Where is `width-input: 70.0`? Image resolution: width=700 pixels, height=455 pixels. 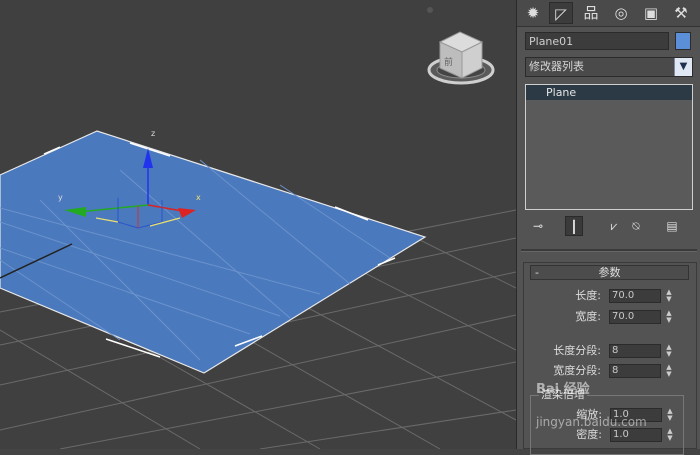 width-input: 70.0 is located at coordinates (635, 317).